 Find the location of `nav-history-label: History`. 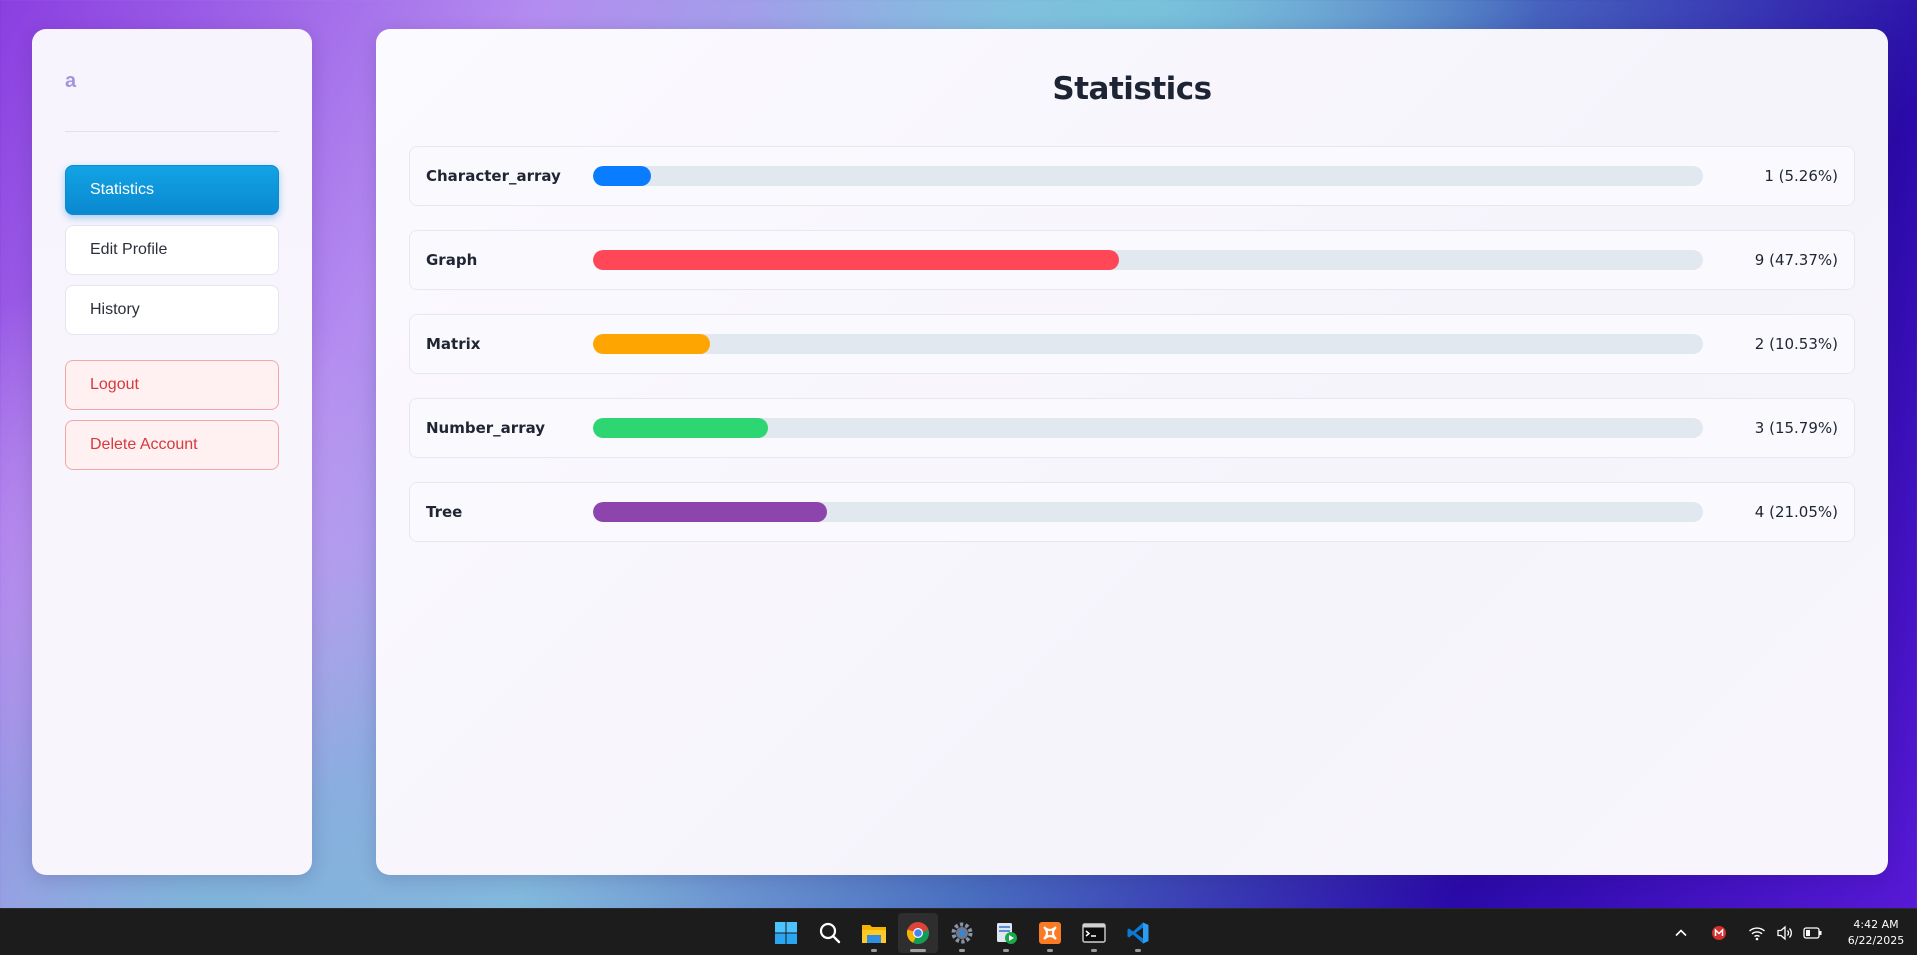

nav-history-label: History is located at coordinates (115, 309).